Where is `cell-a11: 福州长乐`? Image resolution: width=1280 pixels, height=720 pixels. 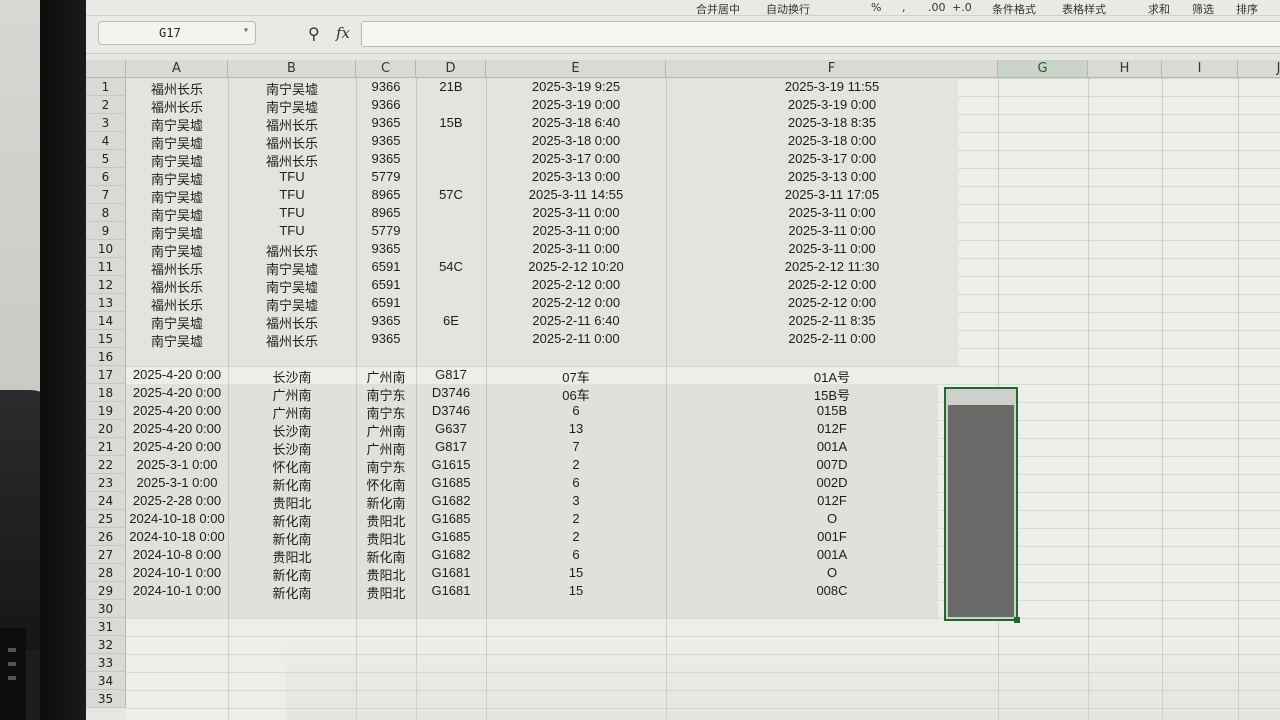
cell-a11: 福州长乐 is located at coordinates (177, 268).